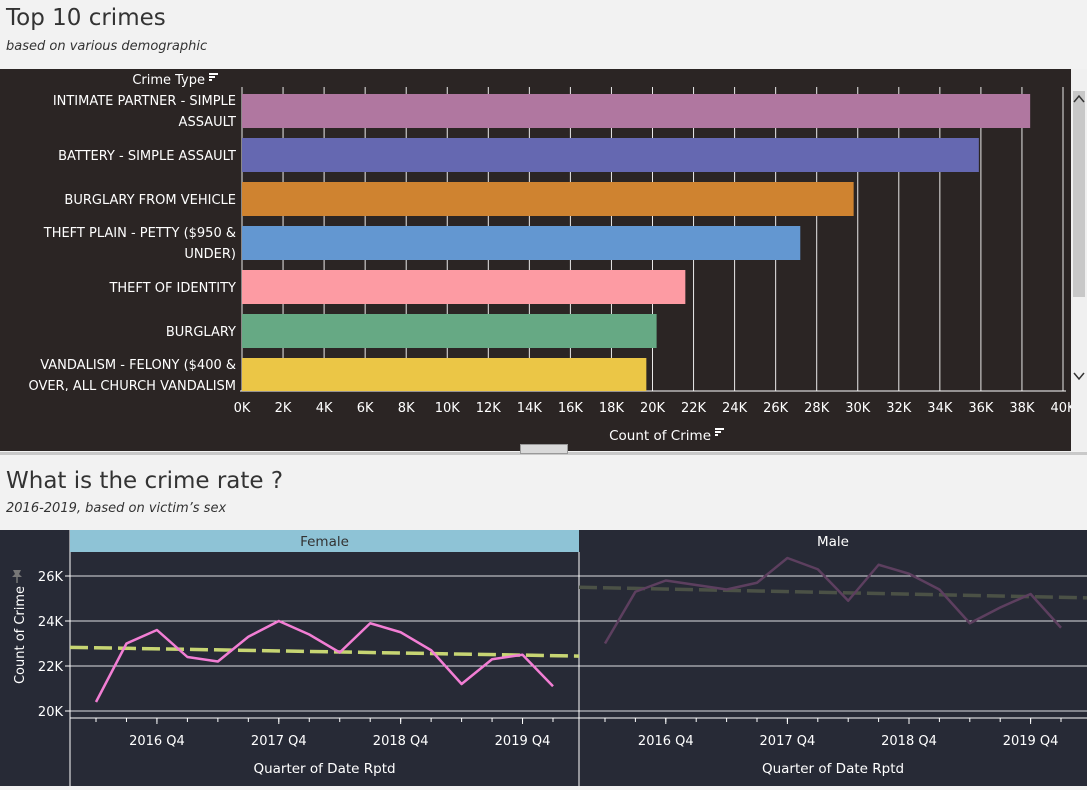 This screenshot has height=790, width=1087. What do you see at coordinates (530, 408) in the screenshot?
I see `x-tick-label: 14K` at bounding box center [530, 408].